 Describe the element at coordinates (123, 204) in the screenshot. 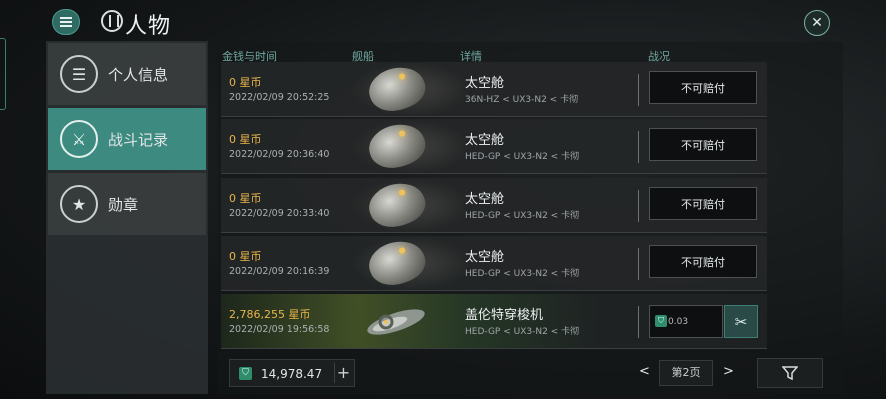

I see `sidebar-item-label: 勋章` at that location.